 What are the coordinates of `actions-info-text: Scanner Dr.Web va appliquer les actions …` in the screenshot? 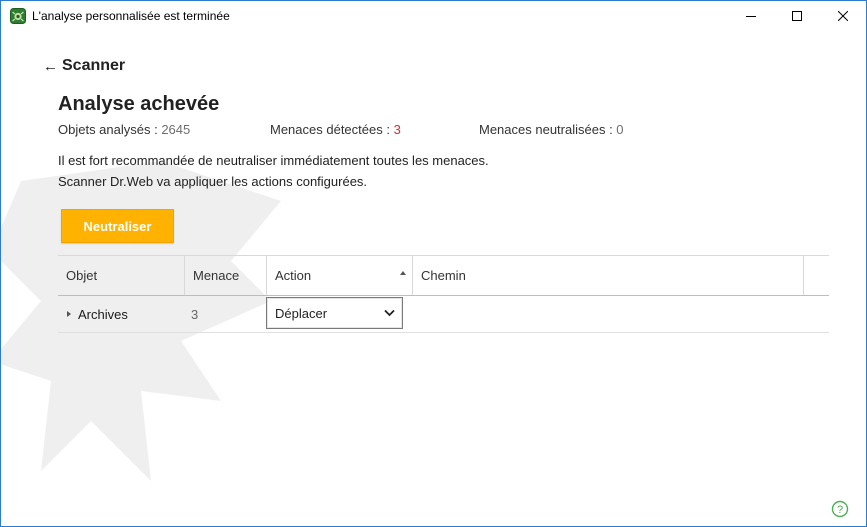 It's located at (213, 181).